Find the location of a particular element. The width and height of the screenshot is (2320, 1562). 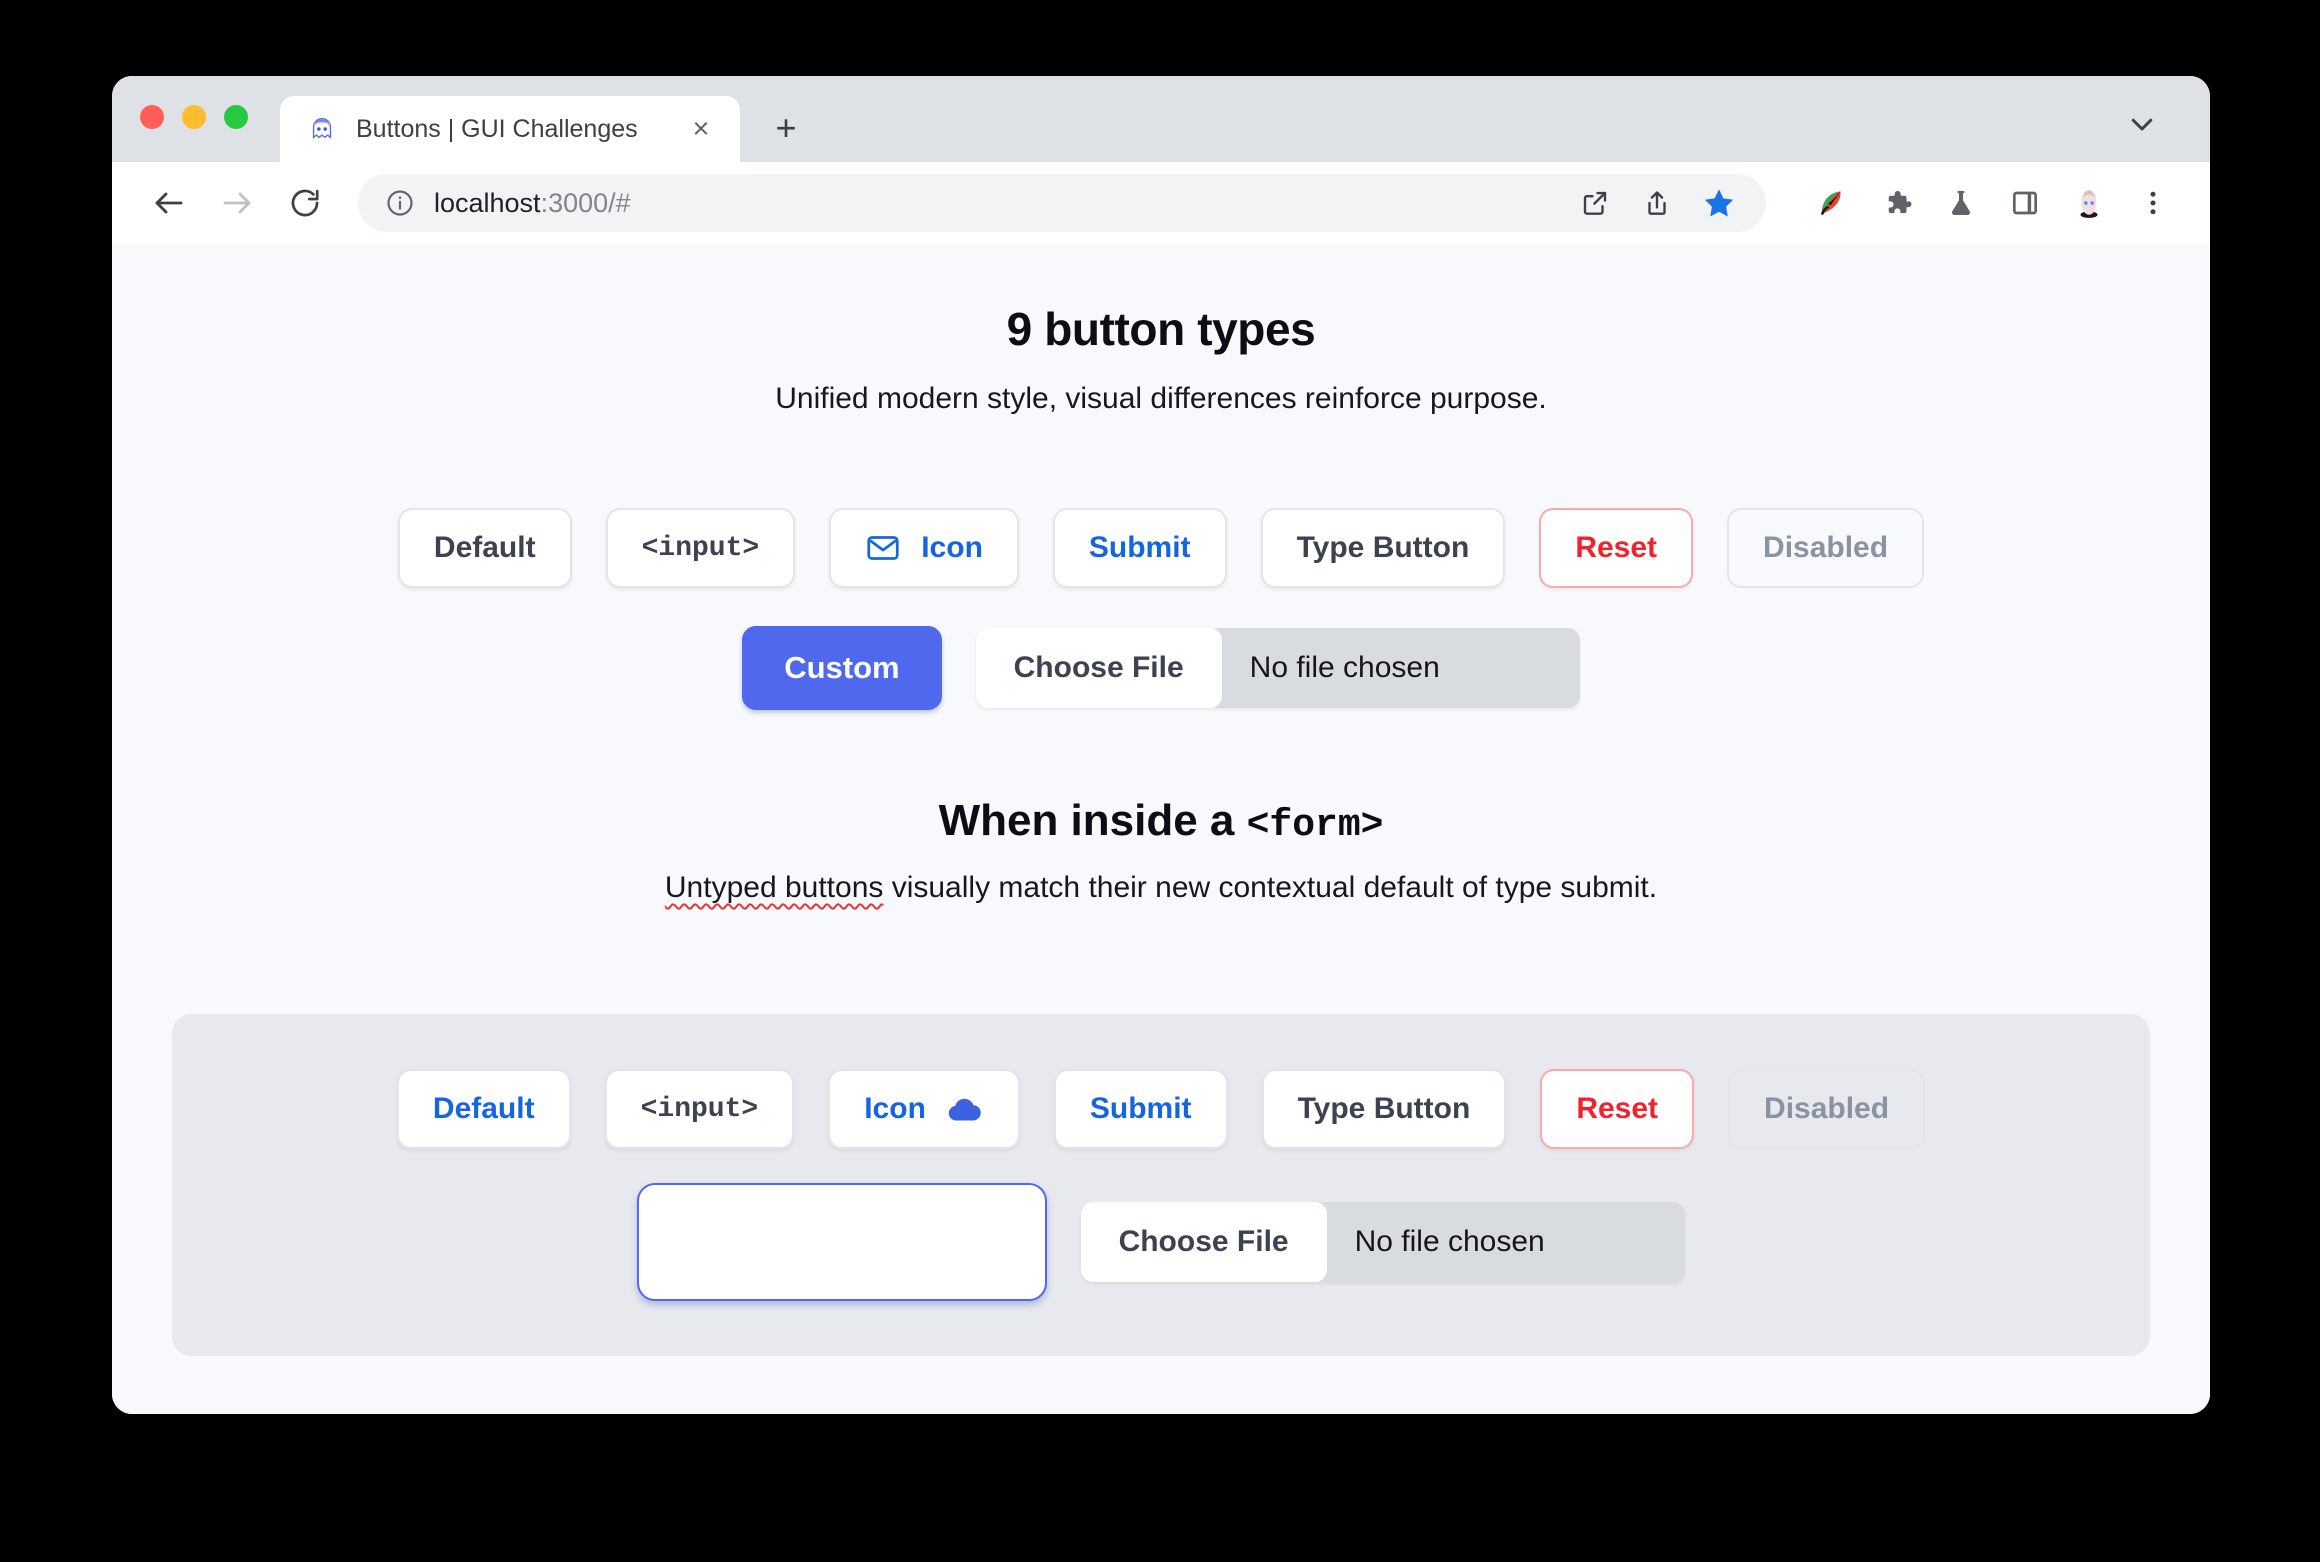

form-section-title-prefix: When inside a is located at coordinates (1092, 820).